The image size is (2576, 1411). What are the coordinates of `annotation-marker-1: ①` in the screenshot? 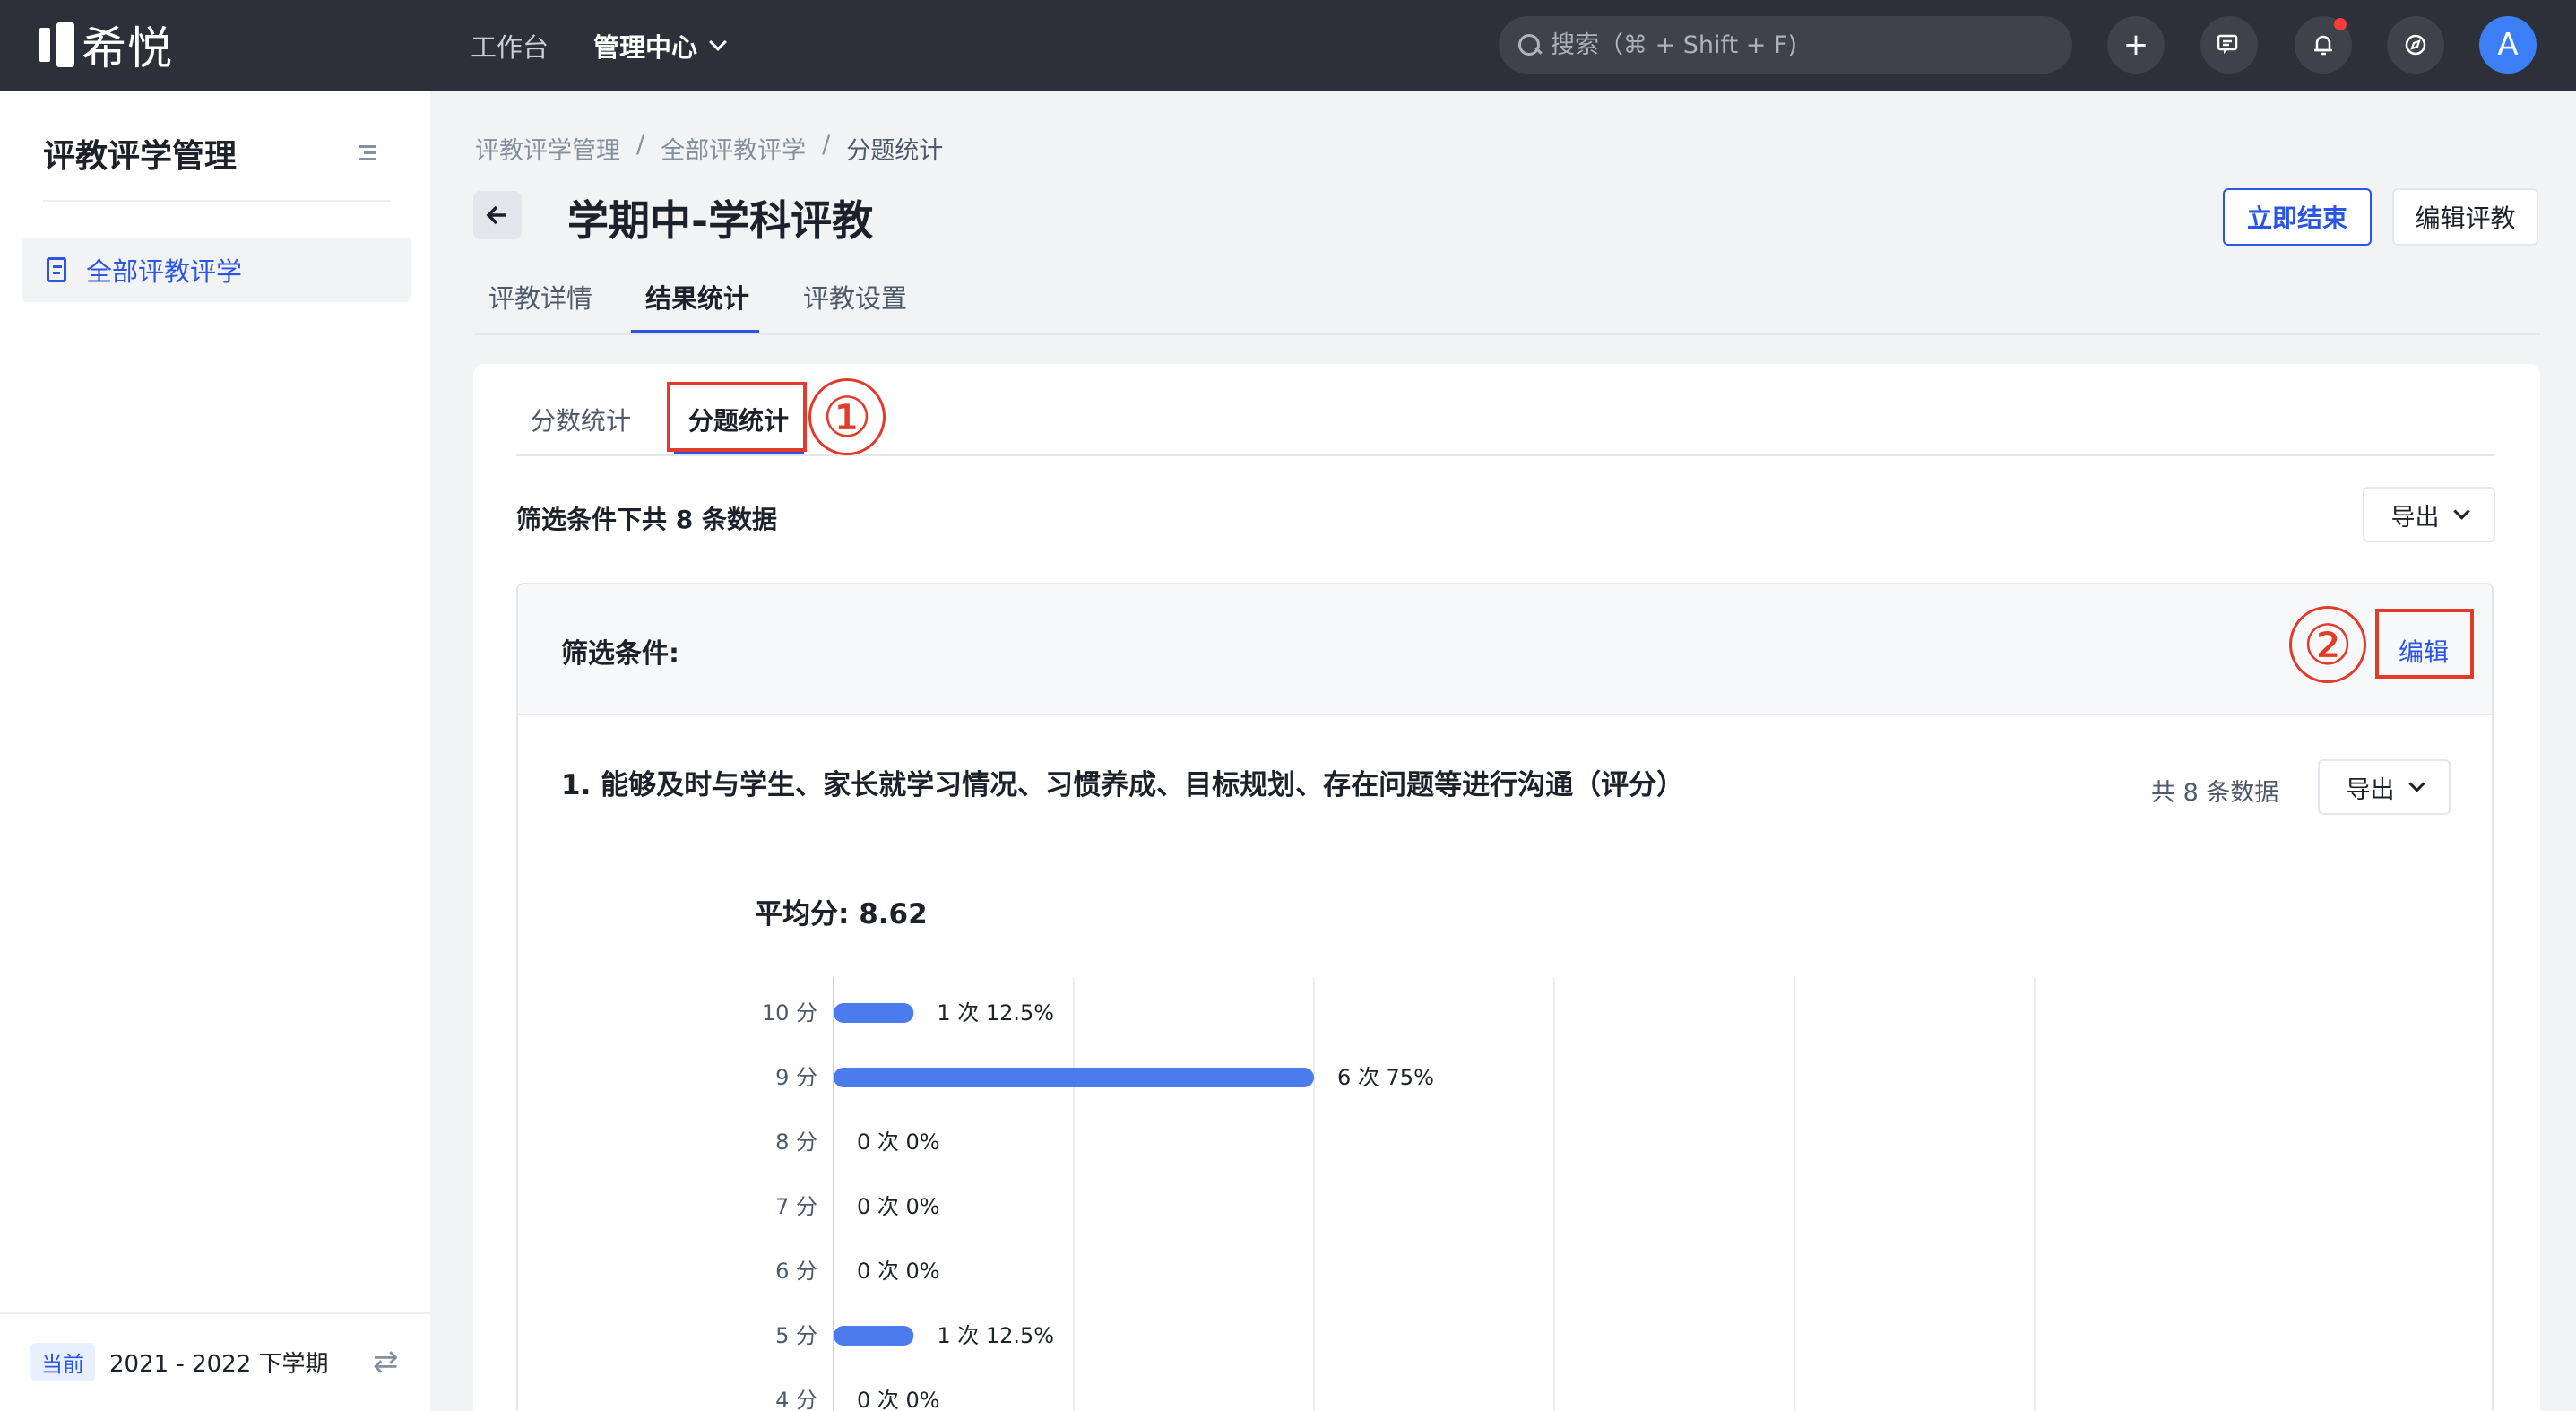 It's located at (847, 416).